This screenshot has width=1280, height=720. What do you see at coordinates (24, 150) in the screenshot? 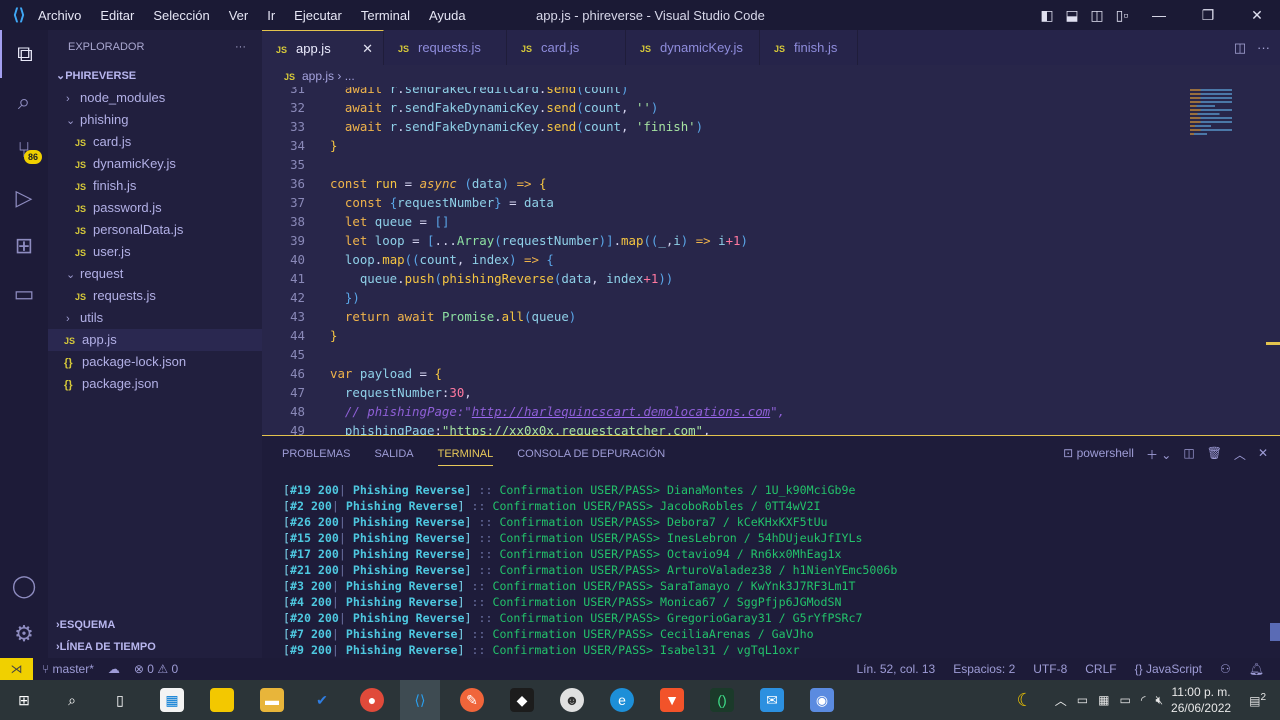
I see `source-control-icon: ⑂ 86` at bounding box center [24, 150].